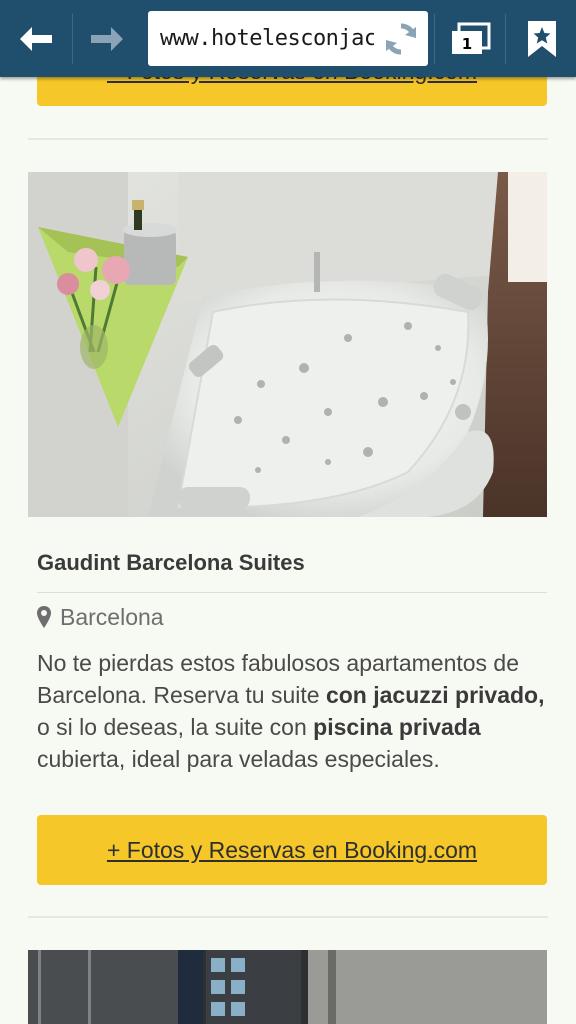 The height and width of the screenshot is (1024, 576). I want to click on next-hotel-photo, so click(287, 987).